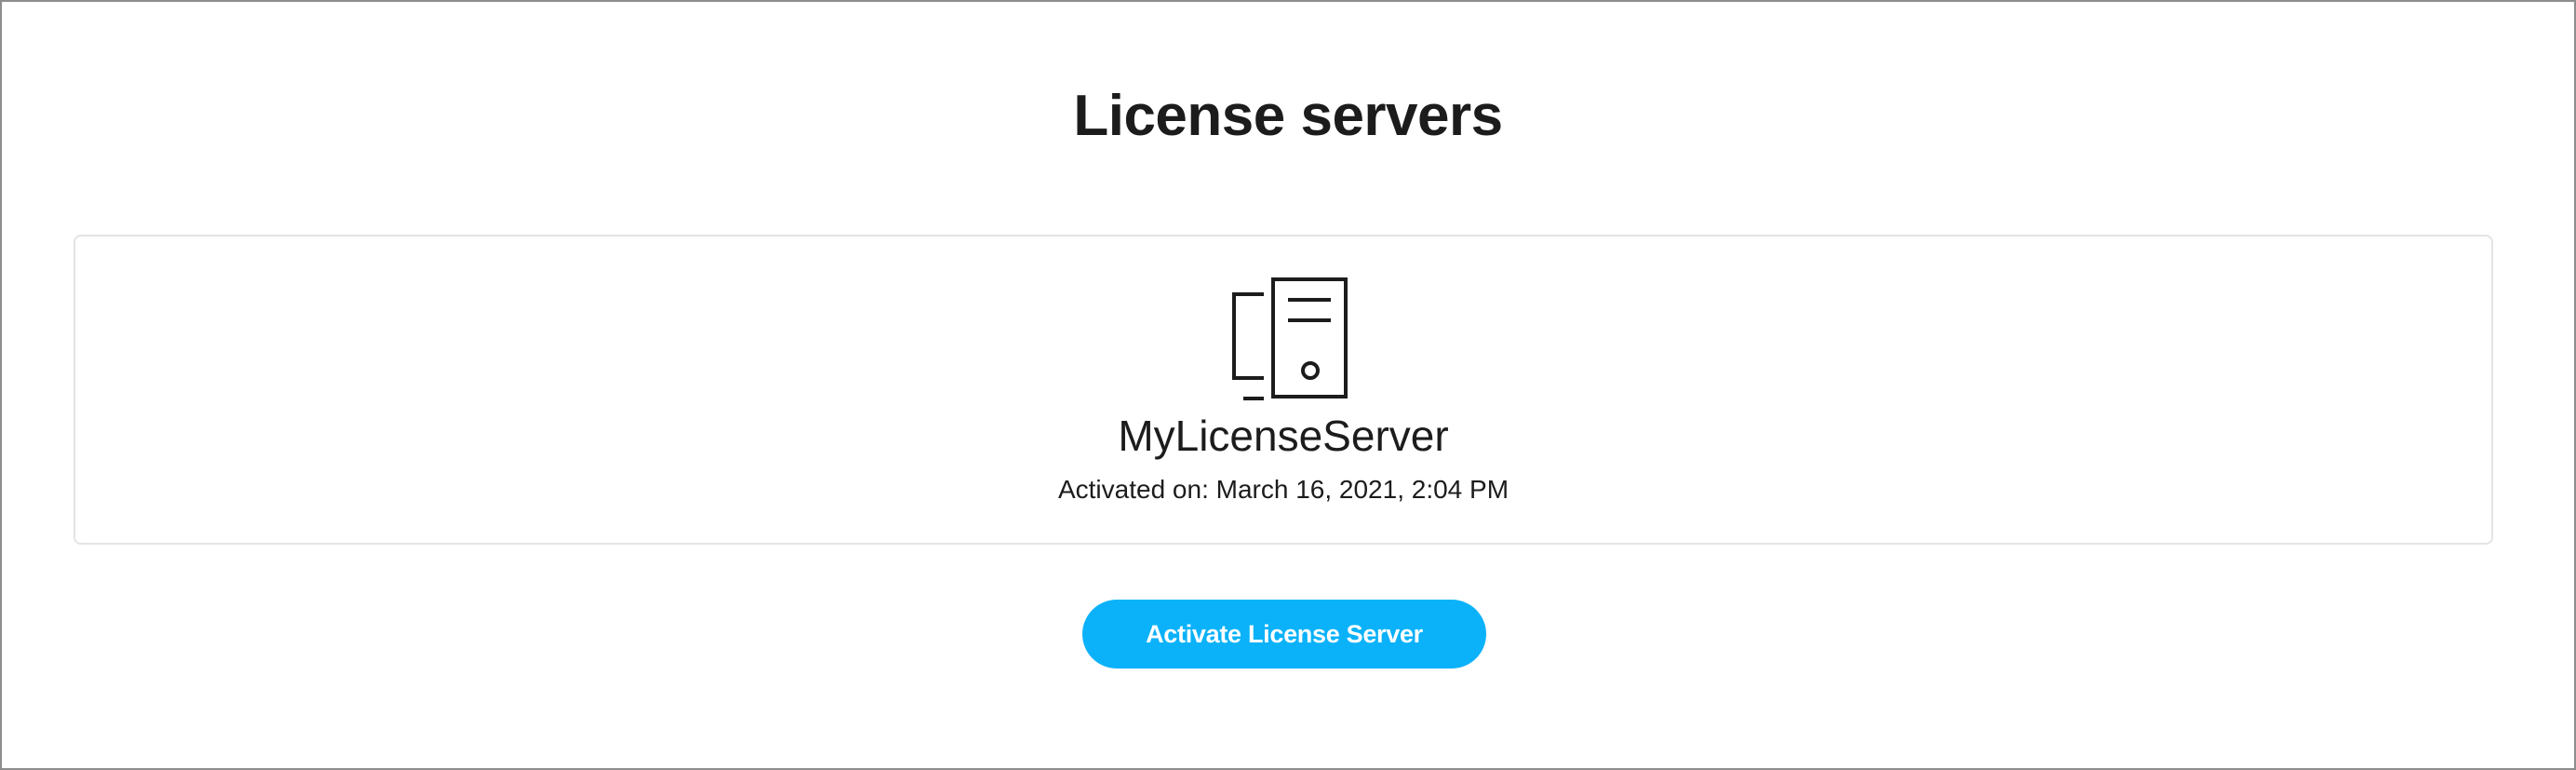  Describe the element at coordinates (1283, 490) in the screenshot. I see `activation-date: Activated on: March 16, 2021, 2:04 PM` at that location.